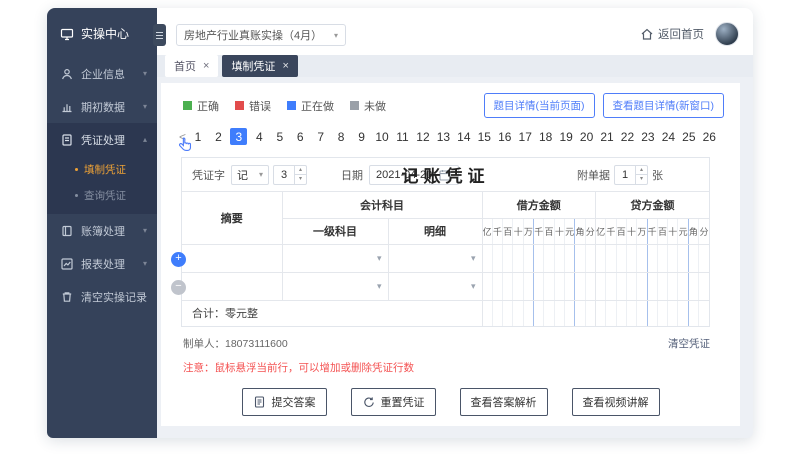 This screenshot has height=454, width=790. What do you see at coordinates (102, 230) in the screenshot?
I see `sidebar-item-books-processing: 账簿处理 ▾` at bounding box center [102, 230].